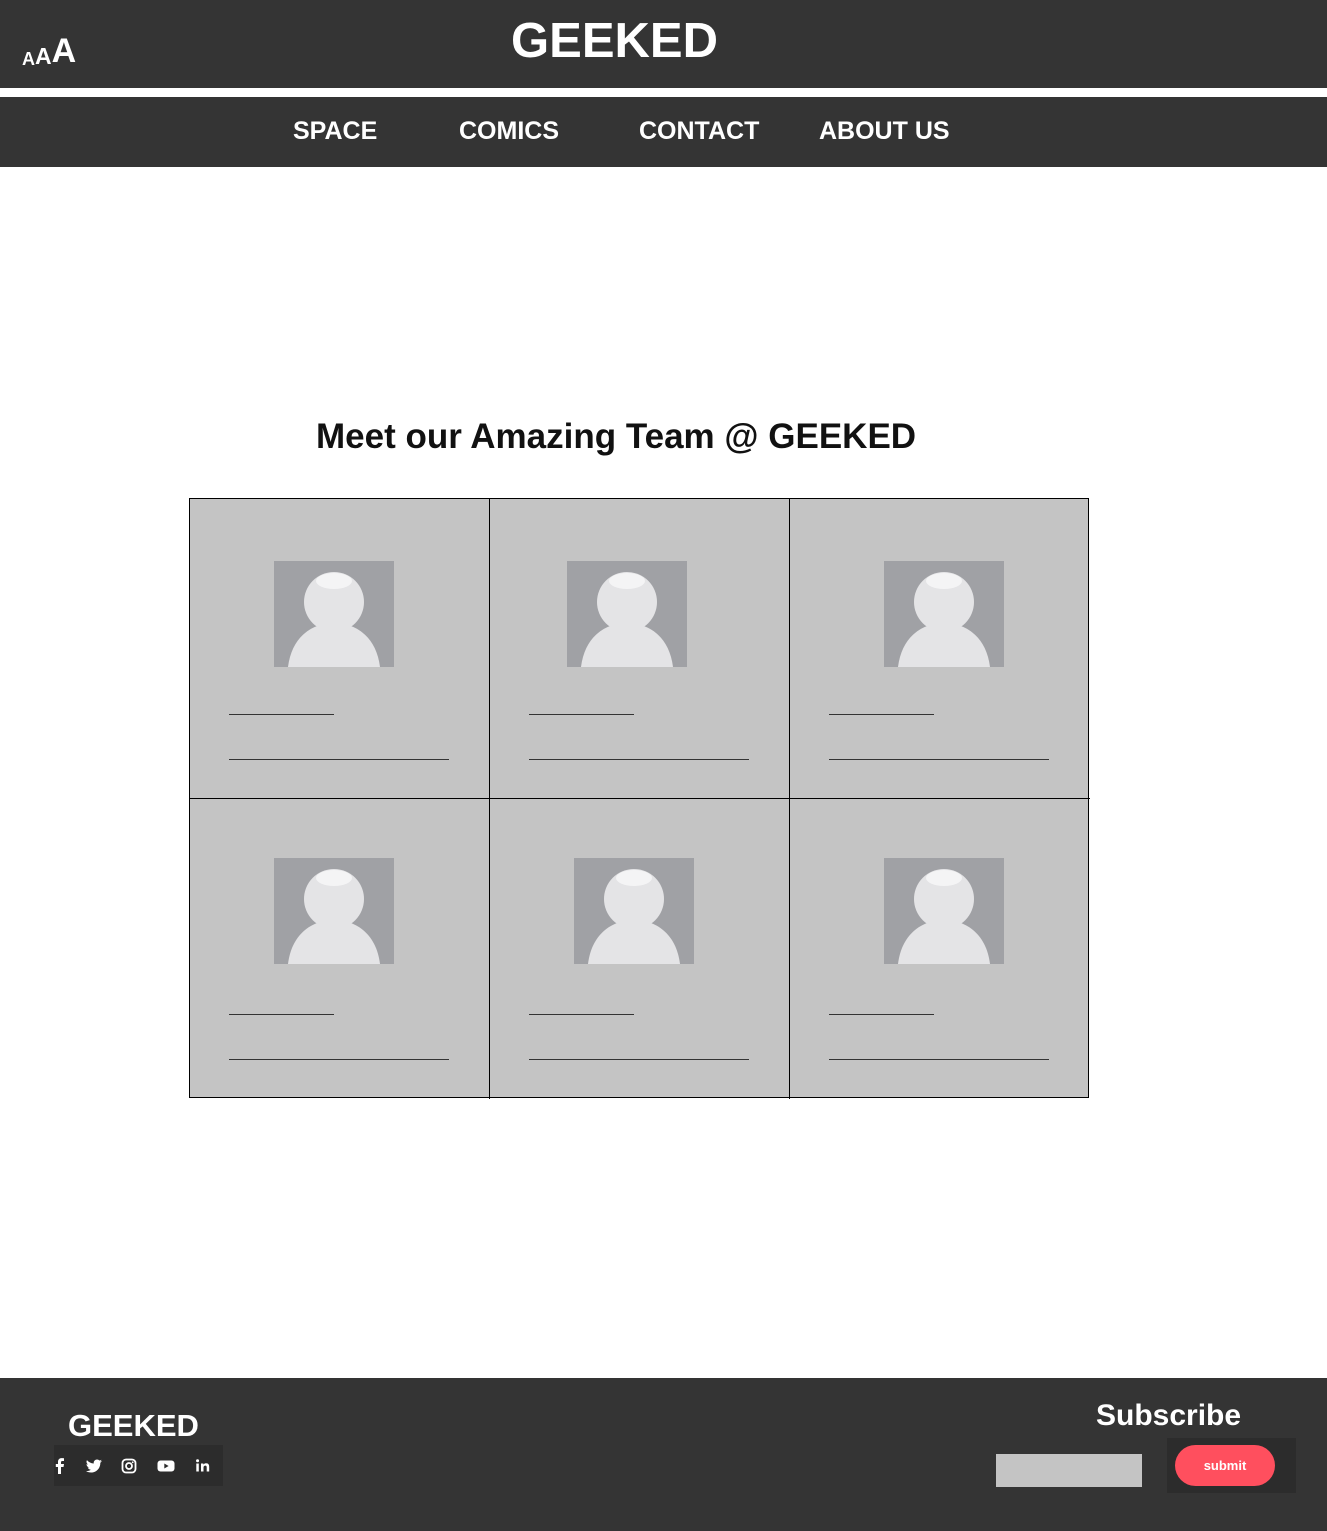 This screenshot has height=1531, width=1327. I want to click on footer-brand: GEEKED, so click(133, 1426).